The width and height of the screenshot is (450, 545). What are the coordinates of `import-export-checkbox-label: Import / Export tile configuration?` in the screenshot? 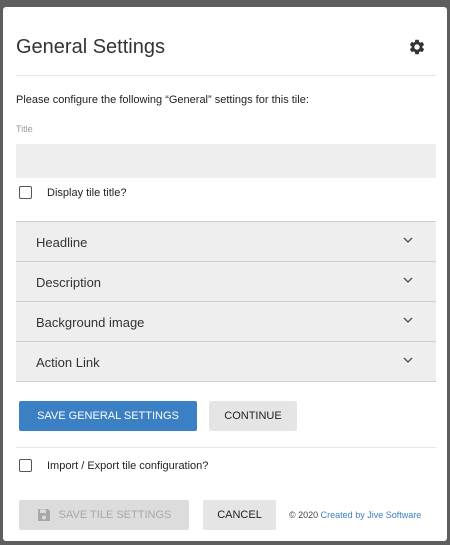 It's located at (128, 465).